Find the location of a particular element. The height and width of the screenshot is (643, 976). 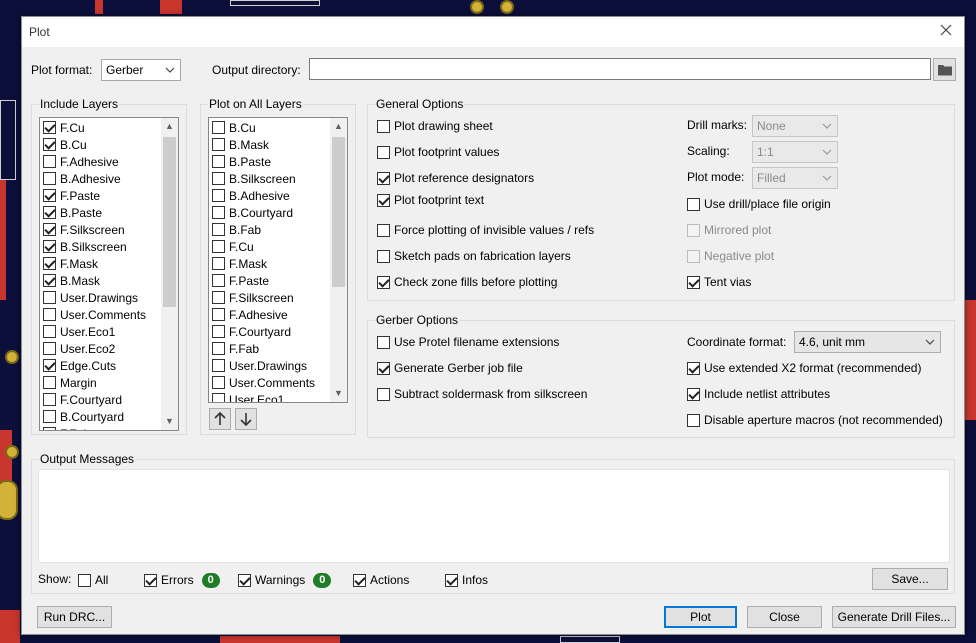

move-down-button is located at coordinates (246, 419).